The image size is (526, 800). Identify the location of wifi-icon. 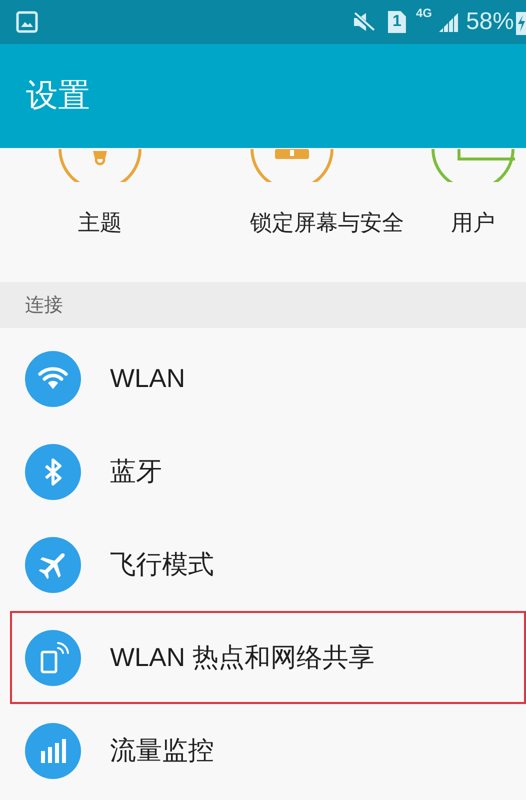
(53, 378).